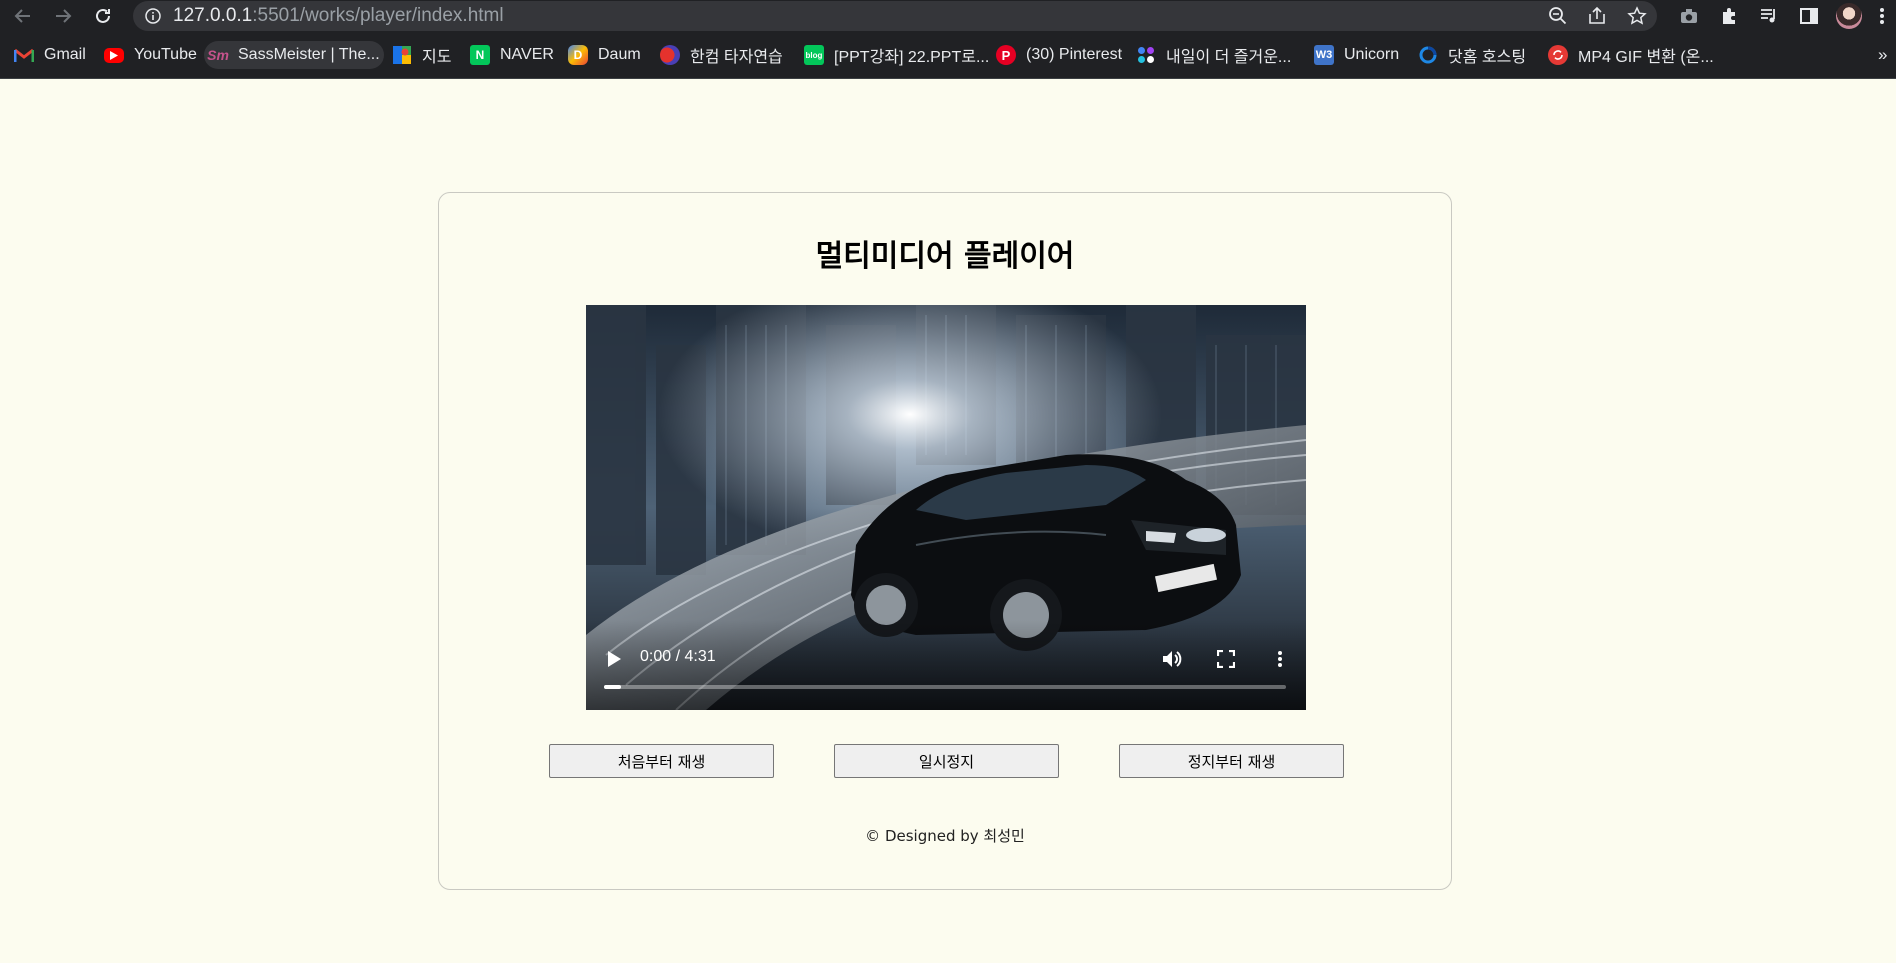  What do you see at coordinates (1849, 16) in the screenshot?
I see `profile-avatar` at bounding box center [1849, 16].